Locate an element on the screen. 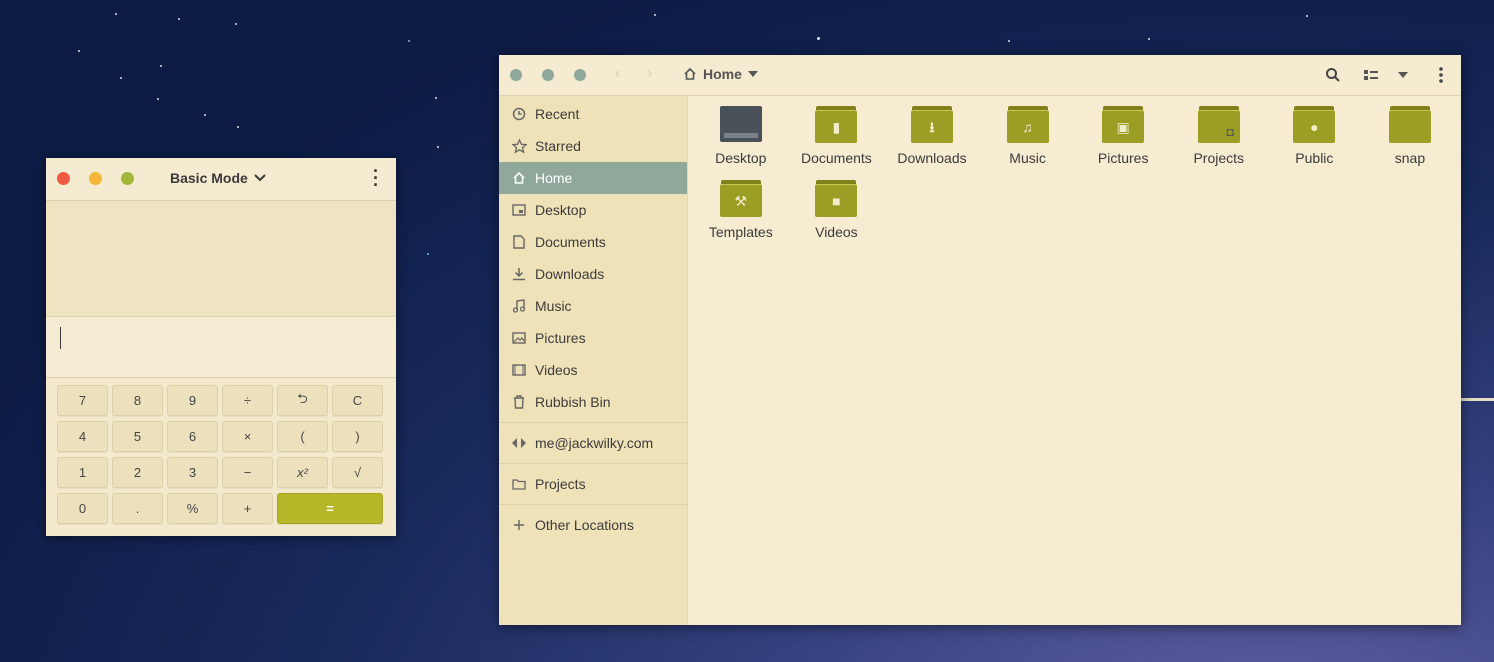 The image size is (1494, 662). file-label: Music is located at coordinates (1027, 158).